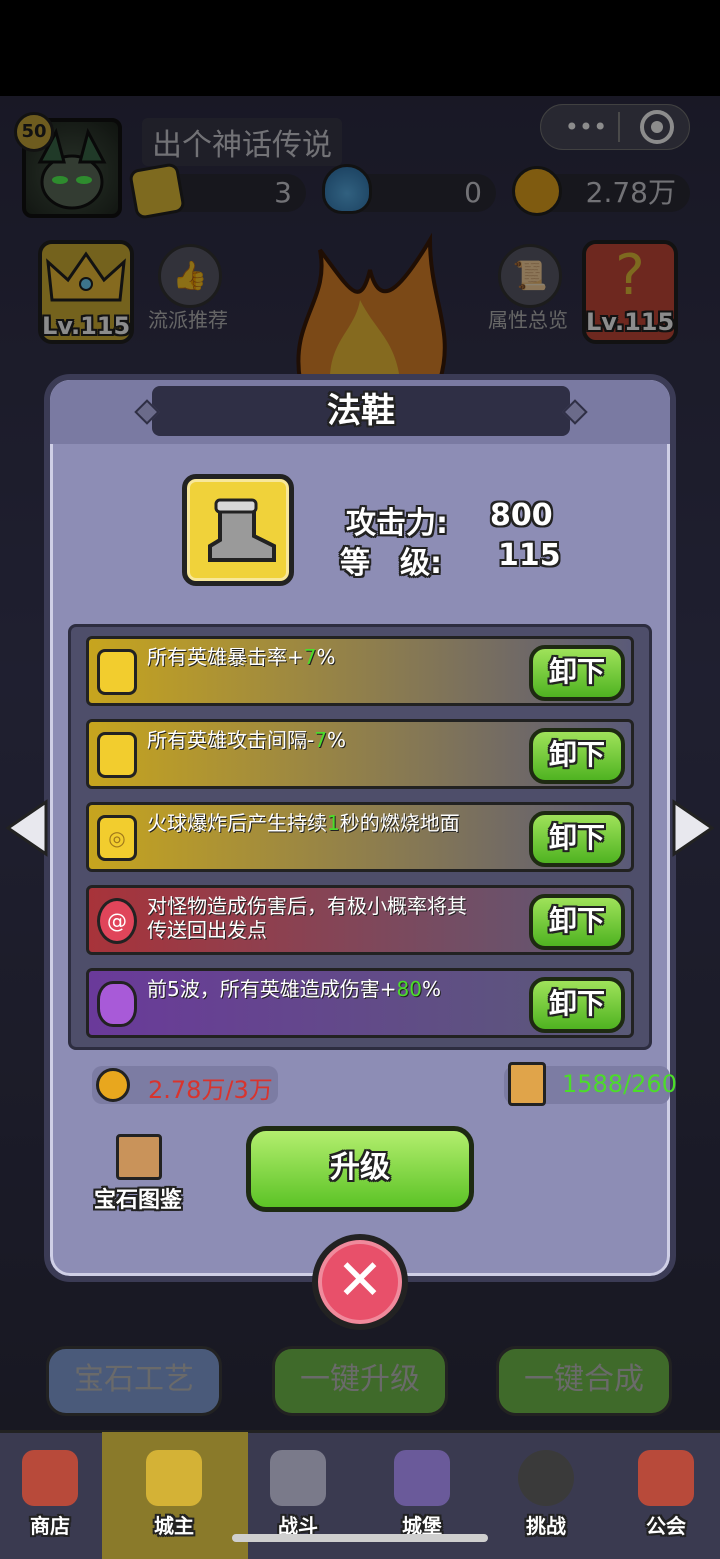 The image size is (720, 1559). I want to click on gem-craft-button: 宝石工艺, so click(134, 1381).